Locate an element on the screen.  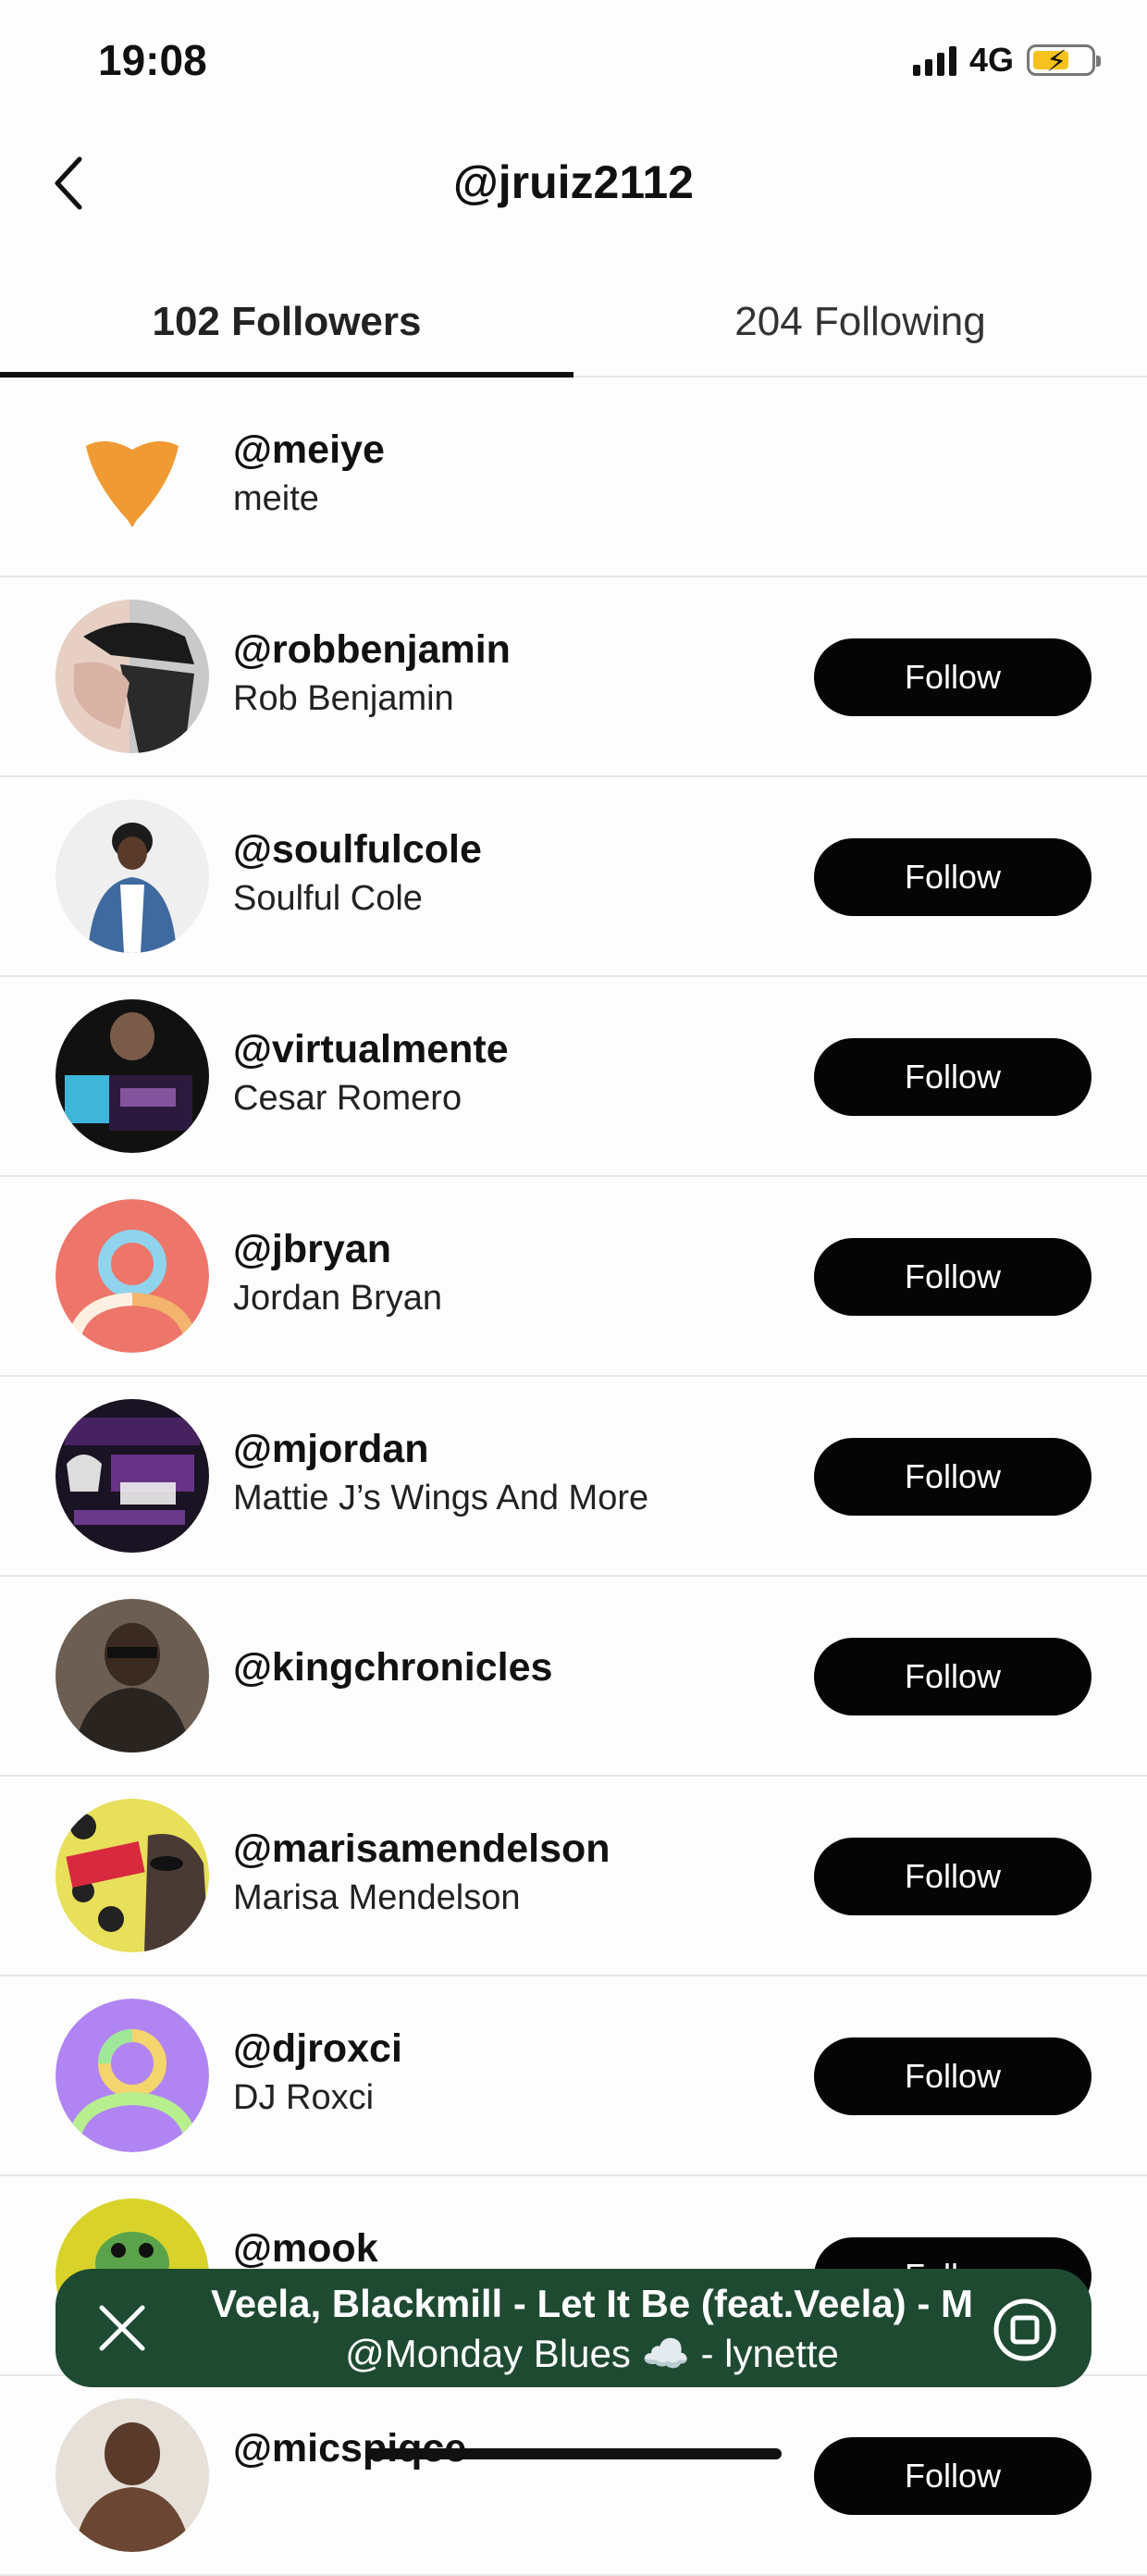
user-name: Mattie J’s Wings And More is located at coordinates (441, 1498).